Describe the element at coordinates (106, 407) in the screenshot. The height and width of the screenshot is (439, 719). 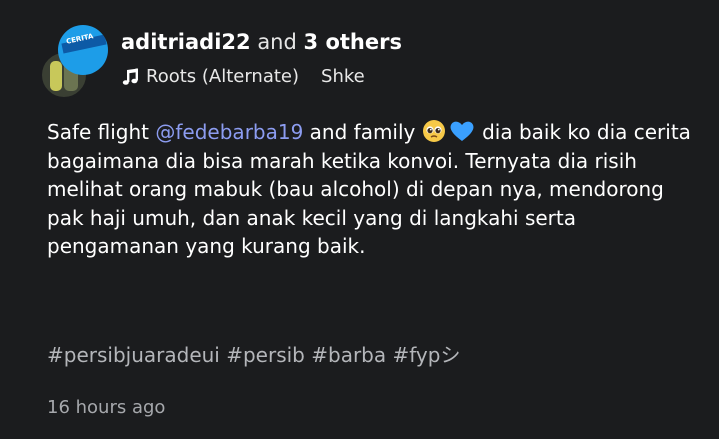
I see `post-timestamp: 16 hours ago` at that location.